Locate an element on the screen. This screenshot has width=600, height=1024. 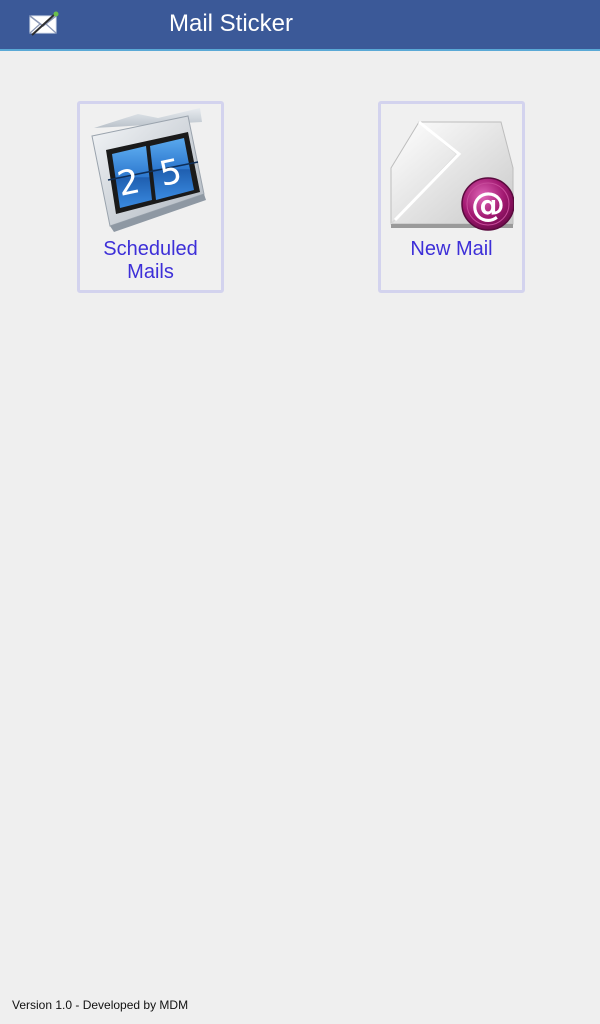
new-mail-button: @ New Mail is located at coordinates (451, 197).